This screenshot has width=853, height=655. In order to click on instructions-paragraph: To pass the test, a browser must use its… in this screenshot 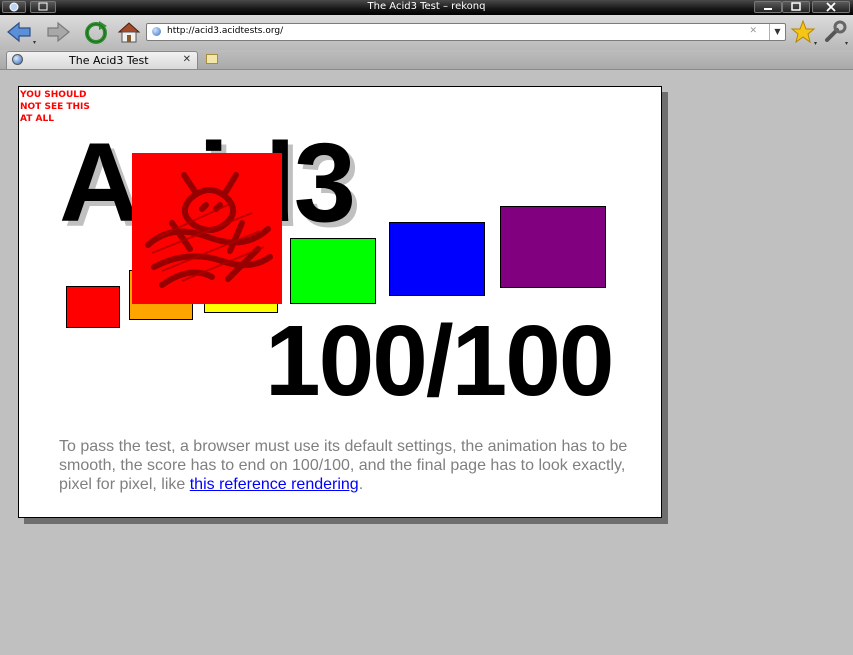, I will do `click(344, 465)`.